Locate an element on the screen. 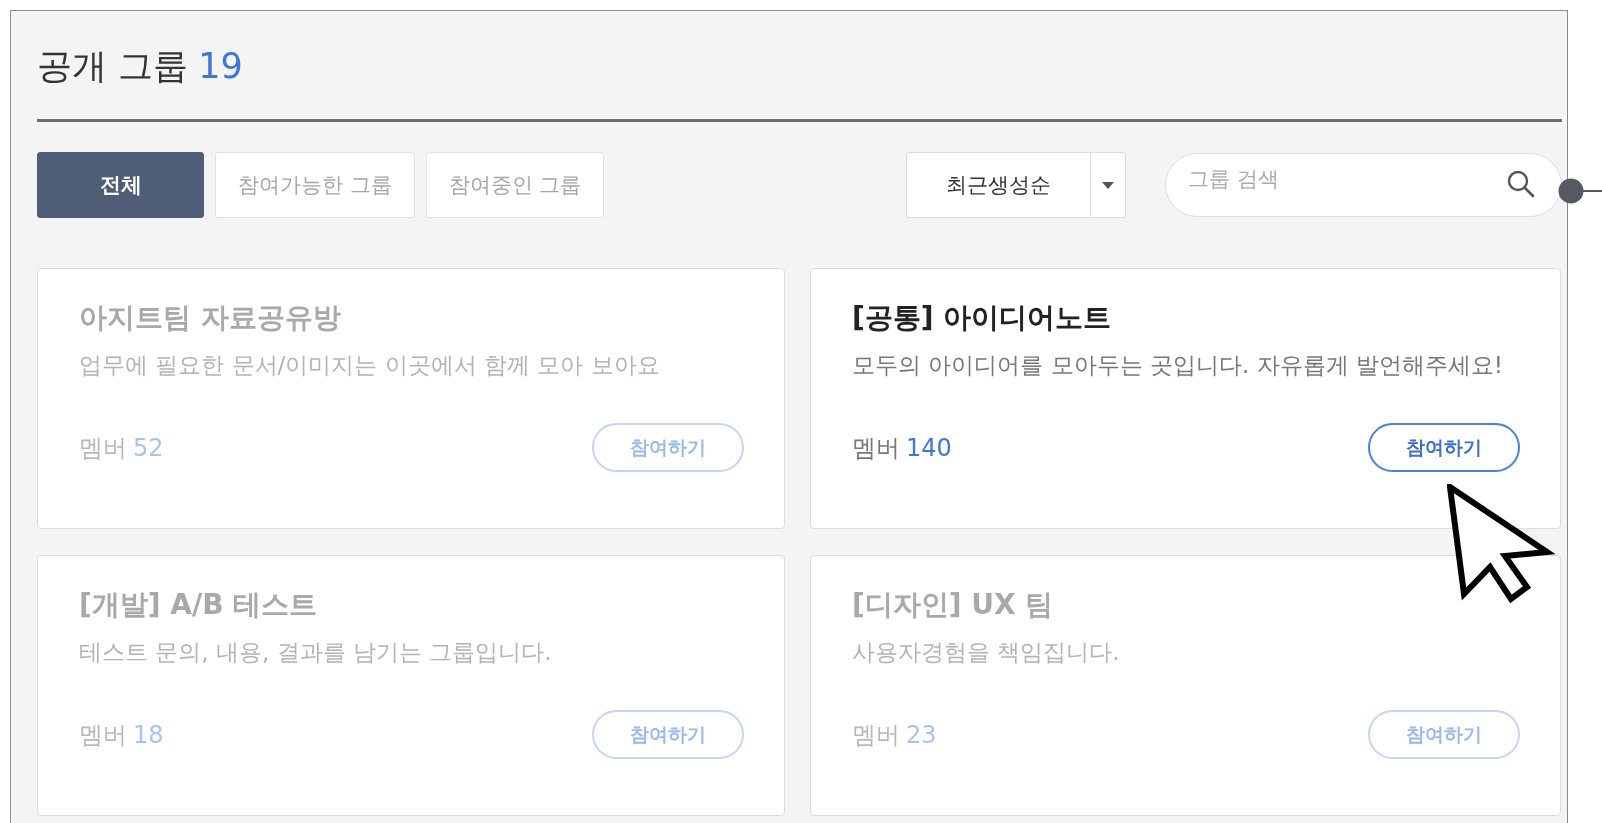  group-name: 아지트팀 자료공유방 is located at coordinates (210, 318).